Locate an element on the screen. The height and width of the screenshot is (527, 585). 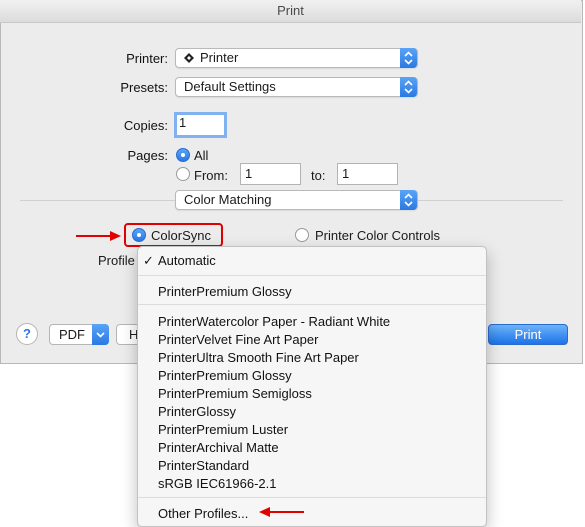
pdf-button: PDF is located at coordinates (79, 334).